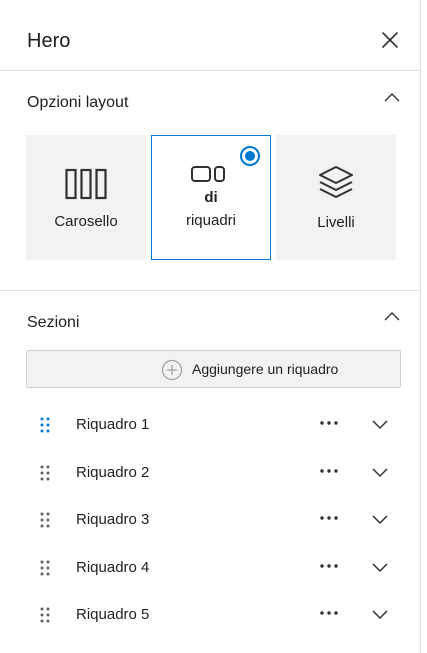  What do you see at coordinates (86, 184) in the screenshot?
I see `carousel-icon` at bounding box center [86, 184].